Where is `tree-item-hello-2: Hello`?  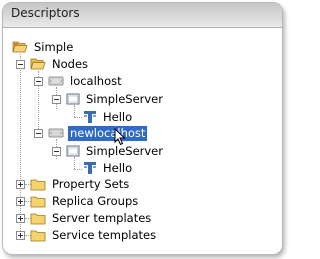
tree-item-hello-2: Hello is located at coordinates (108, 168).